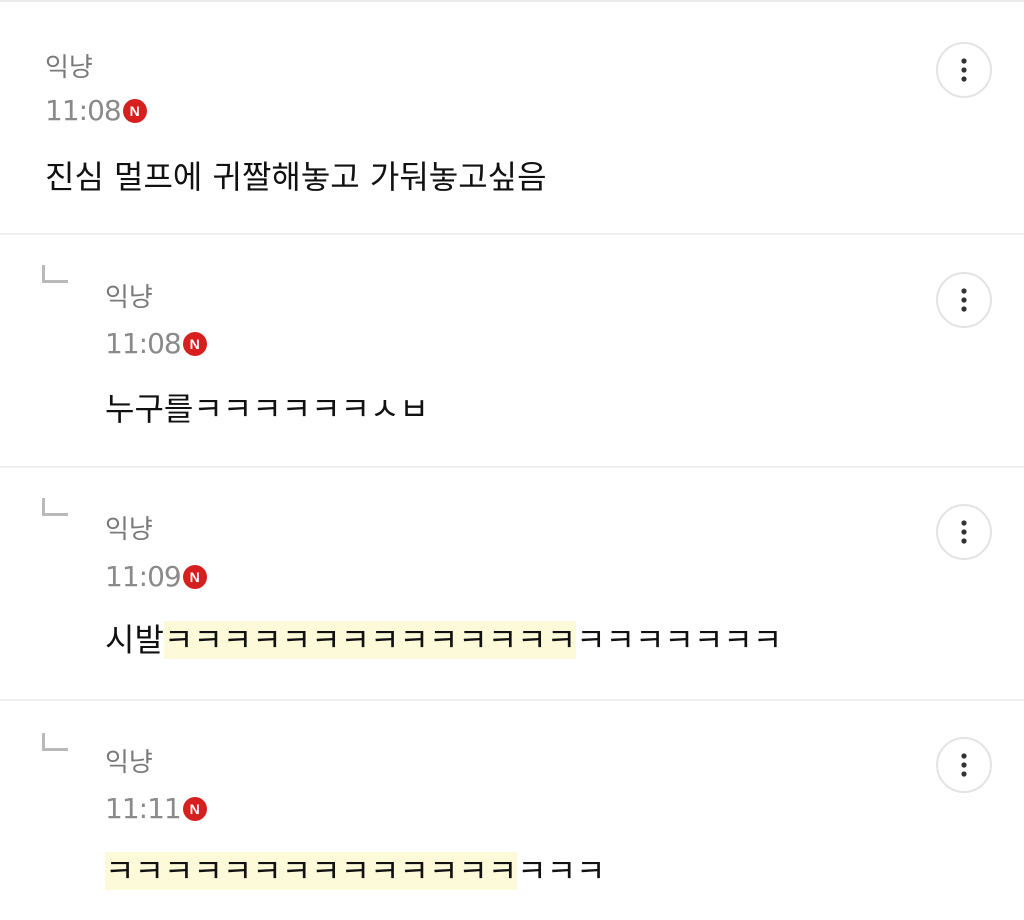 The image size is (1024, 920). I want to click on text-segment: ㅋㅋㅋㅋㅋㅋㅋ, so click(679, 640).